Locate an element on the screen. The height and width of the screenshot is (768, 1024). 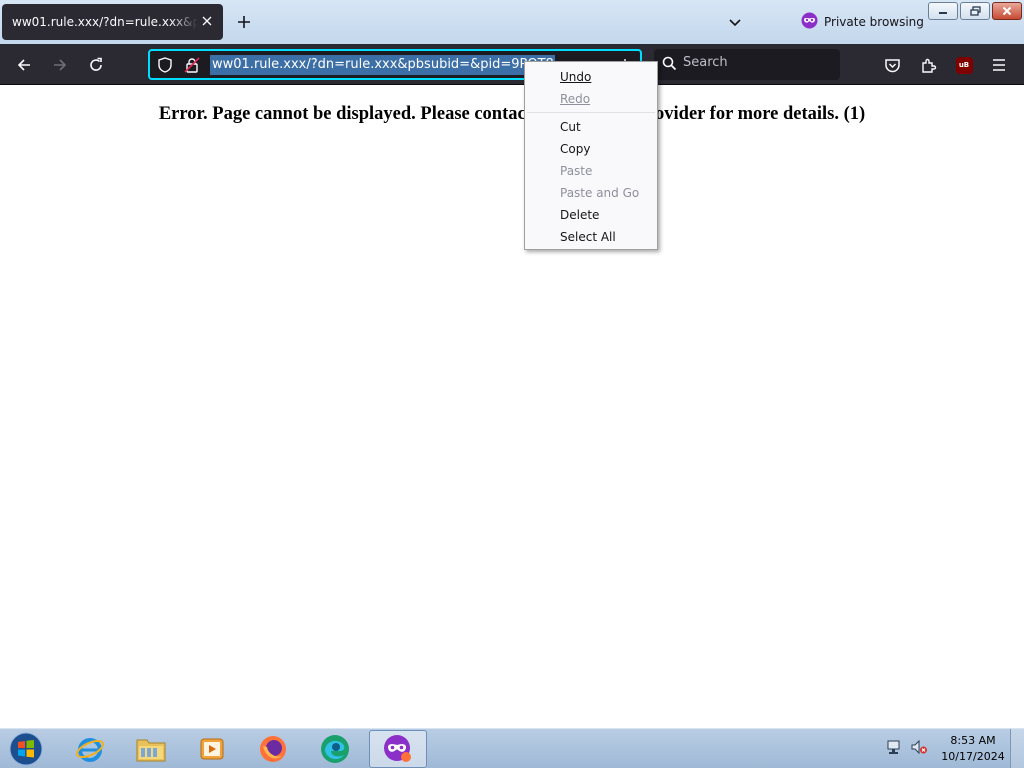
menu-item-label: Paste and Go is located at coordinates (600, 193).